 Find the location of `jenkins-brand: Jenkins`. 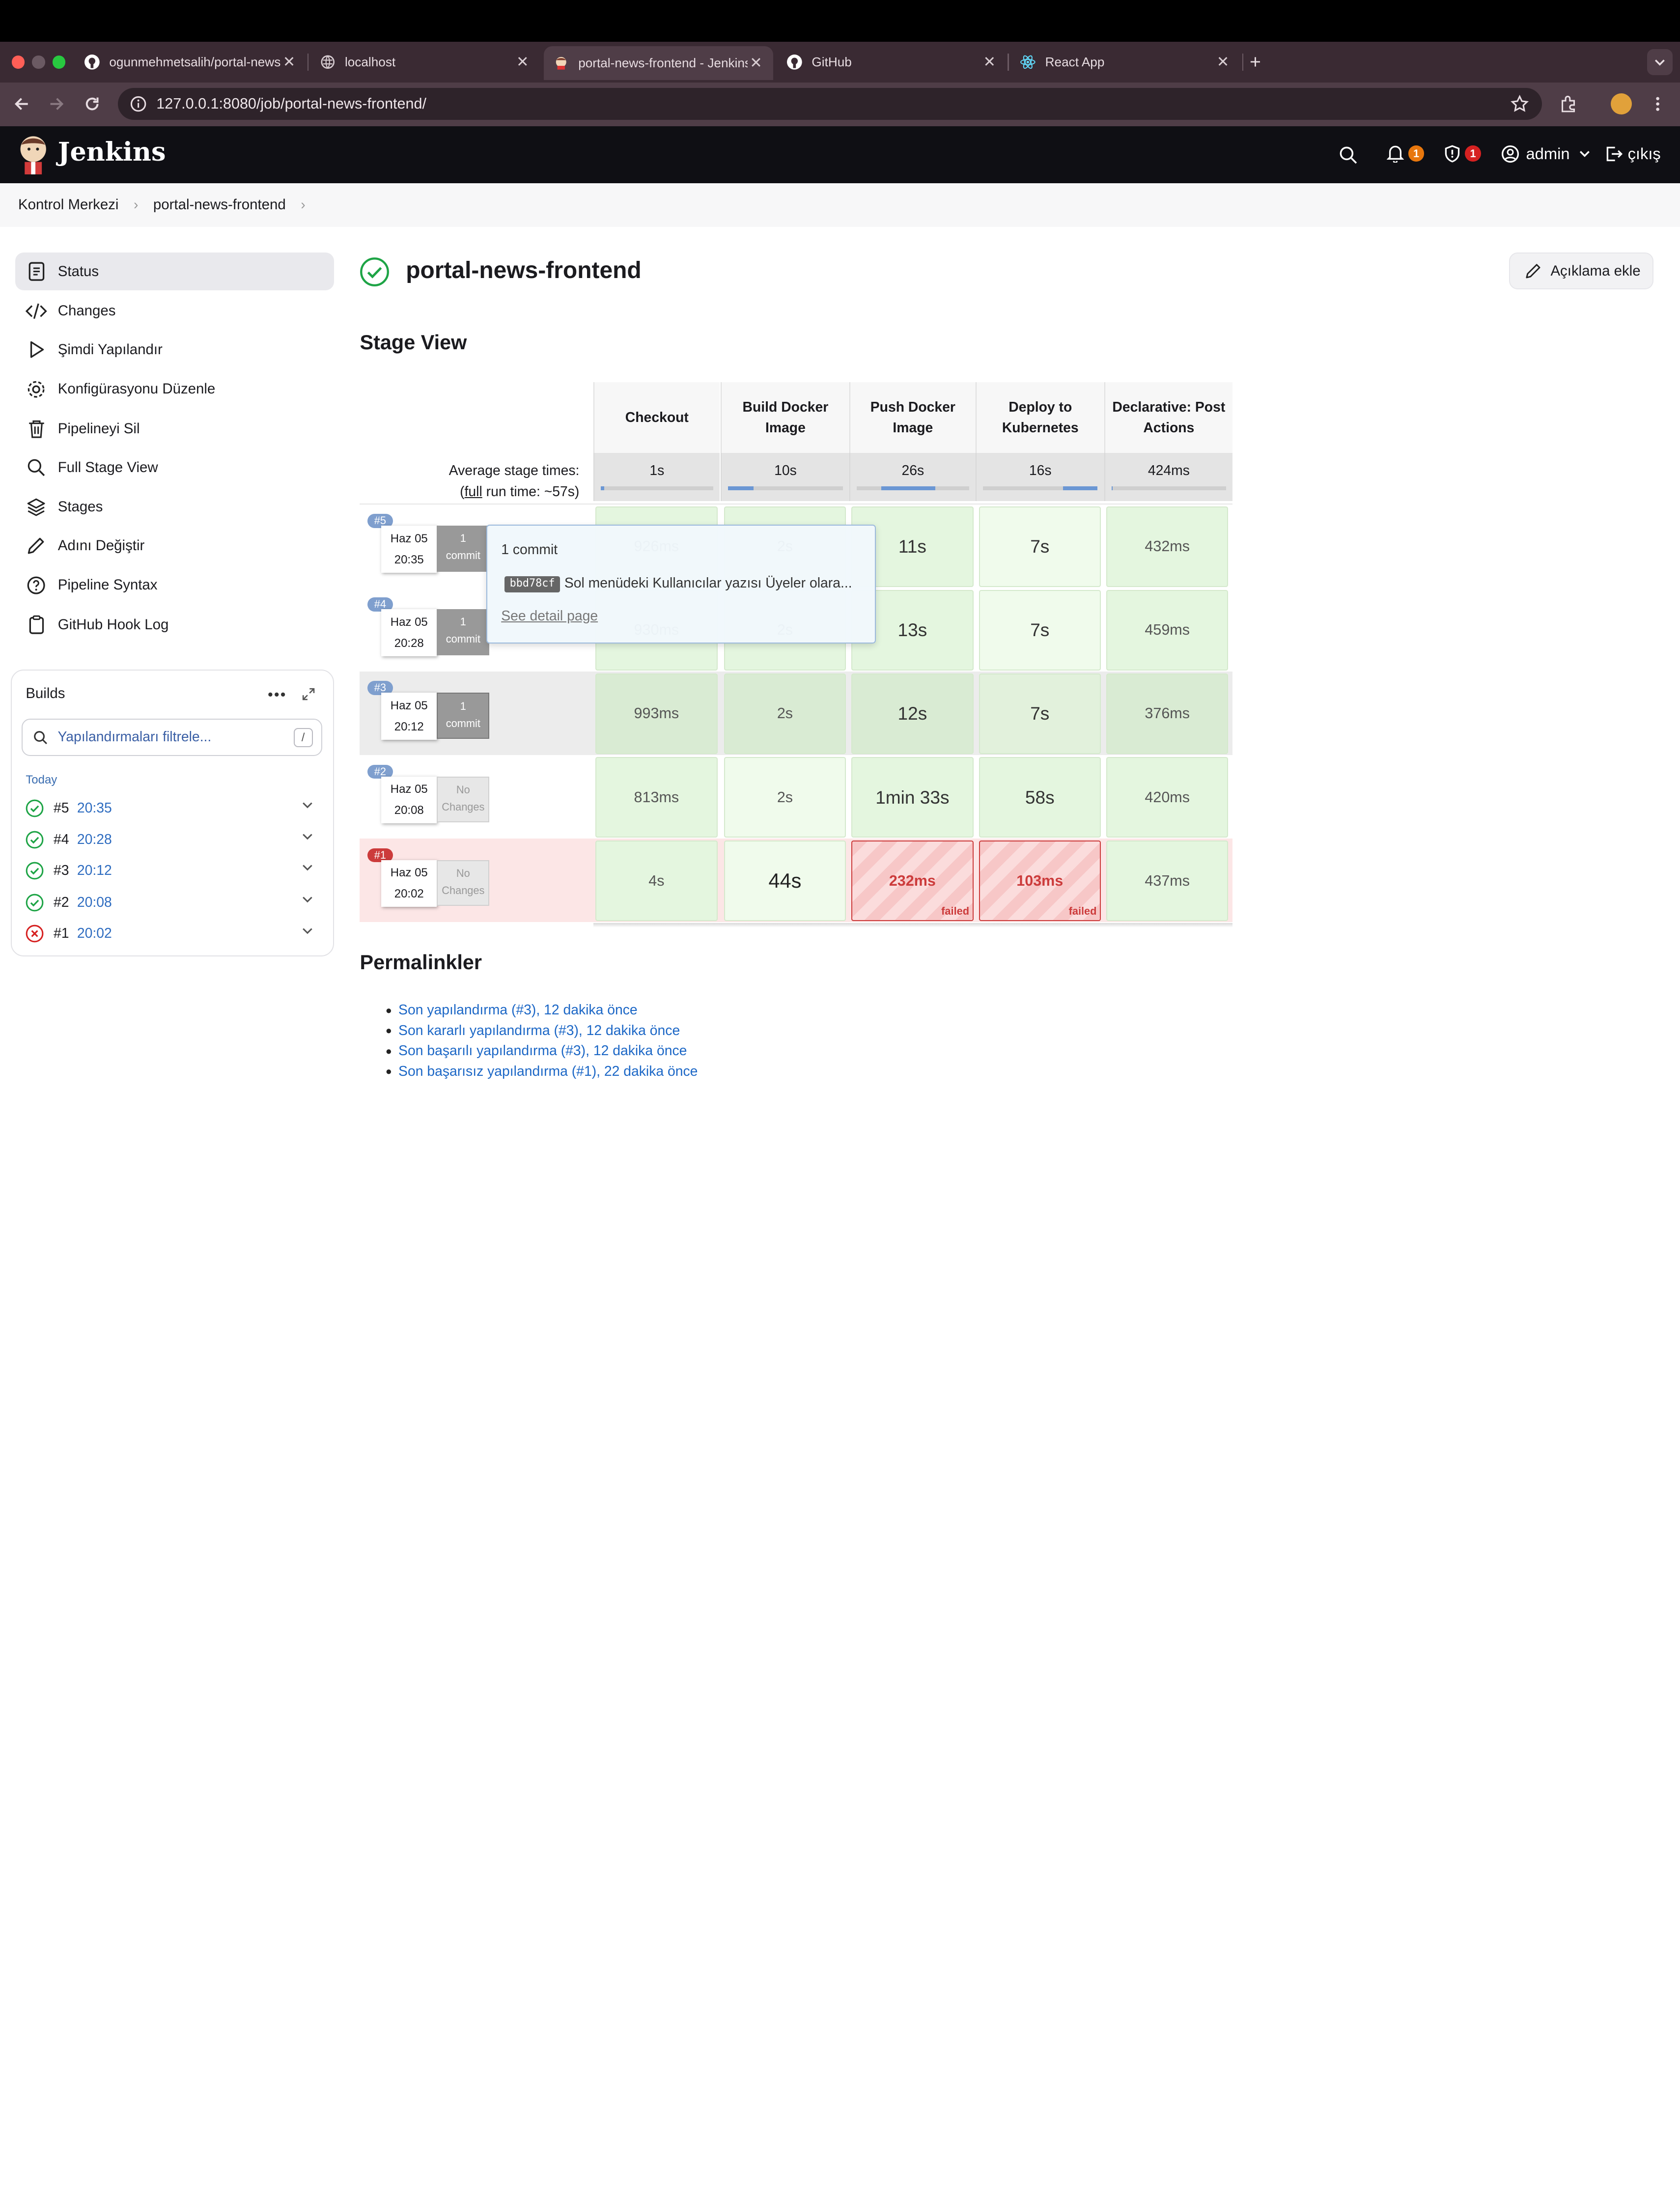

jenkins-brand: Jenkins is located at coordinates (112, 152).